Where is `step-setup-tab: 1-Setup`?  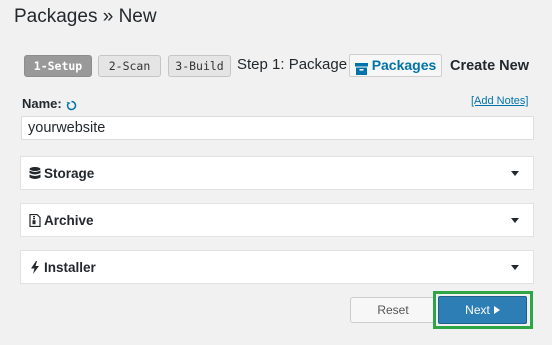 step-setup-tab: 1-Setup is located at coordinates (58, 66).